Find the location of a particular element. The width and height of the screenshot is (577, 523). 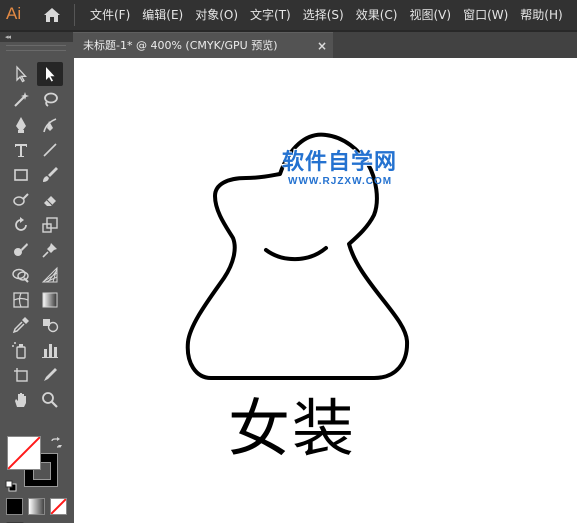

color-mode-row is located at coordinates (36, 506).